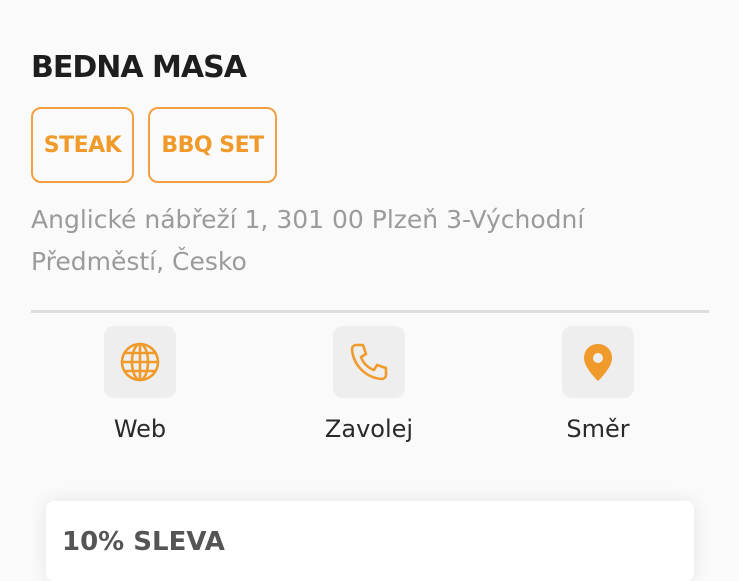 The image size is (739, 581). I want to click on divider, so click(370, 311).